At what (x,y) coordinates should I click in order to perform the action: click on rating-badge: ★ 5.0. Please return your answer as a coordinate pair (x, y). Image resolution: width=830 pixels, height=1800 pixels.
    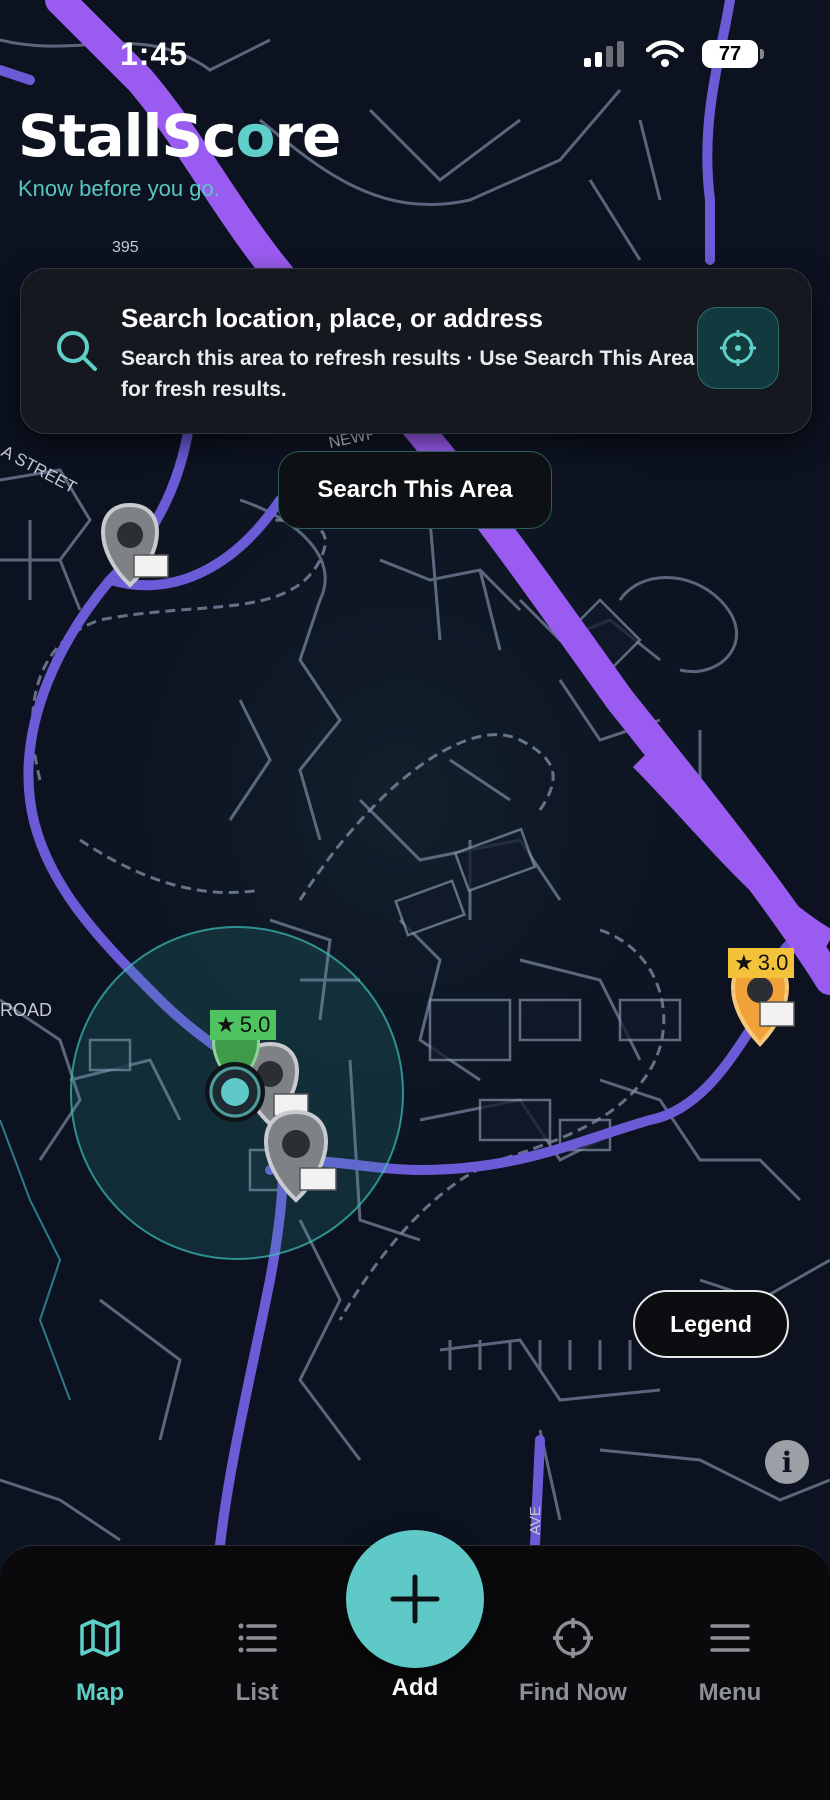
    Looking at the image, I should click on (243, 1025).